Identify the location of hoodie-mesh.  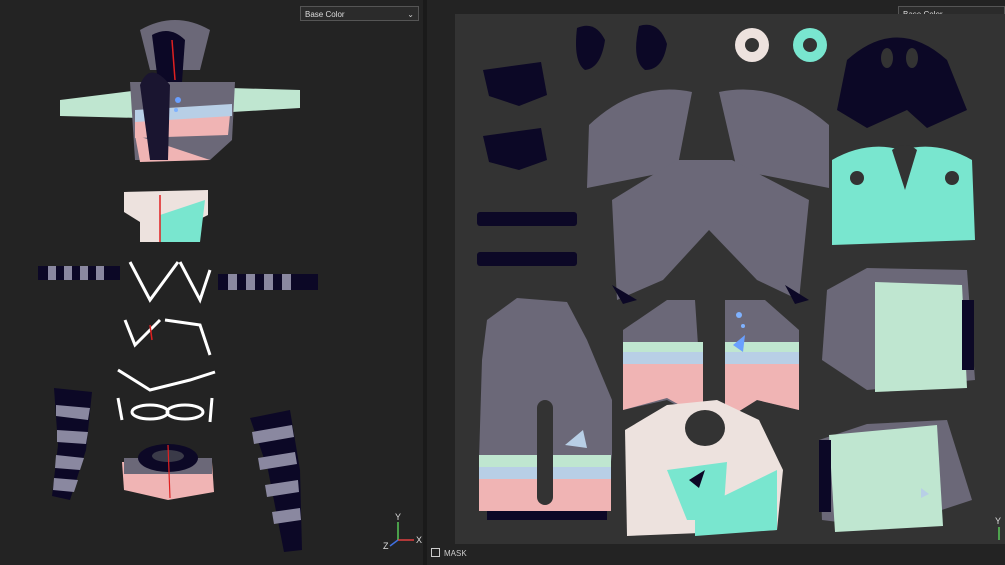
(180, 91).